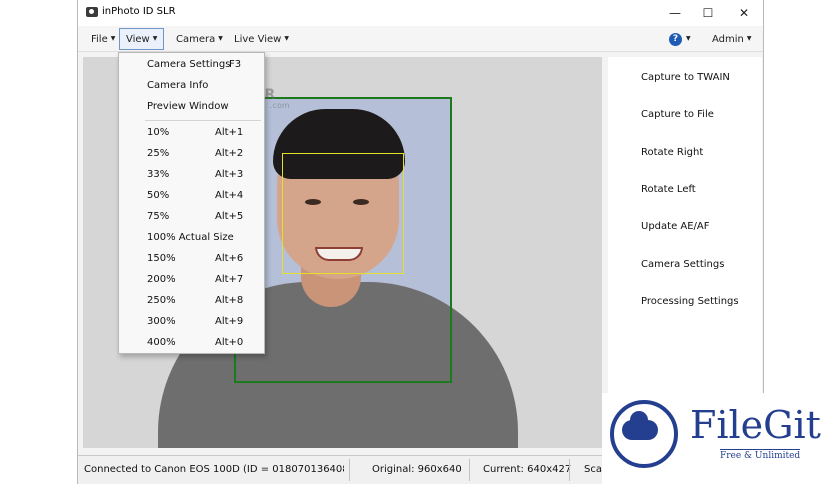 The image size is (836, 484). Describe the element at coordinates (668, 189) in the screenshot. I see `rotate-left-button: Rotate Left` at that location.